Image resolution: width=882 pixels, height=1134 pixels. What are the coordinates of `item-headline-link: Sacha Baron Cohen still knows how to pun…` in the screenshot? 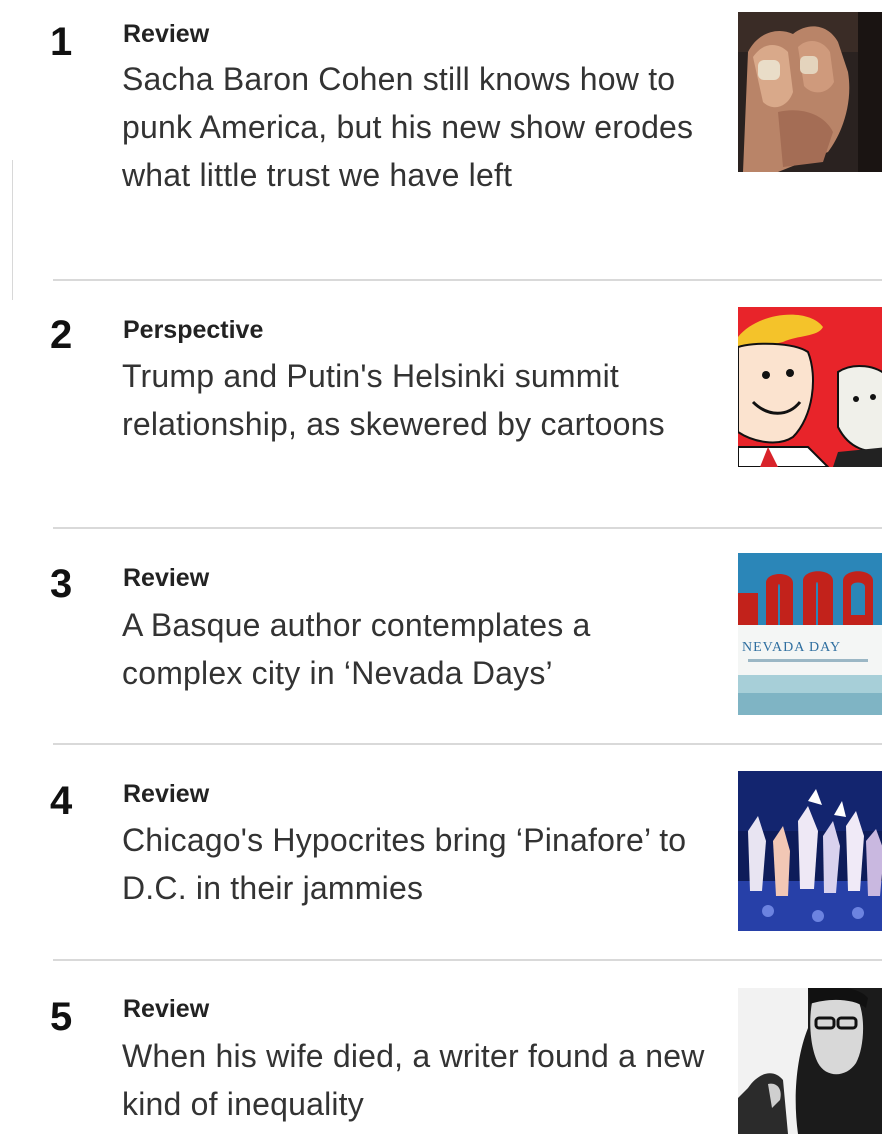 It's located at (419, 127).